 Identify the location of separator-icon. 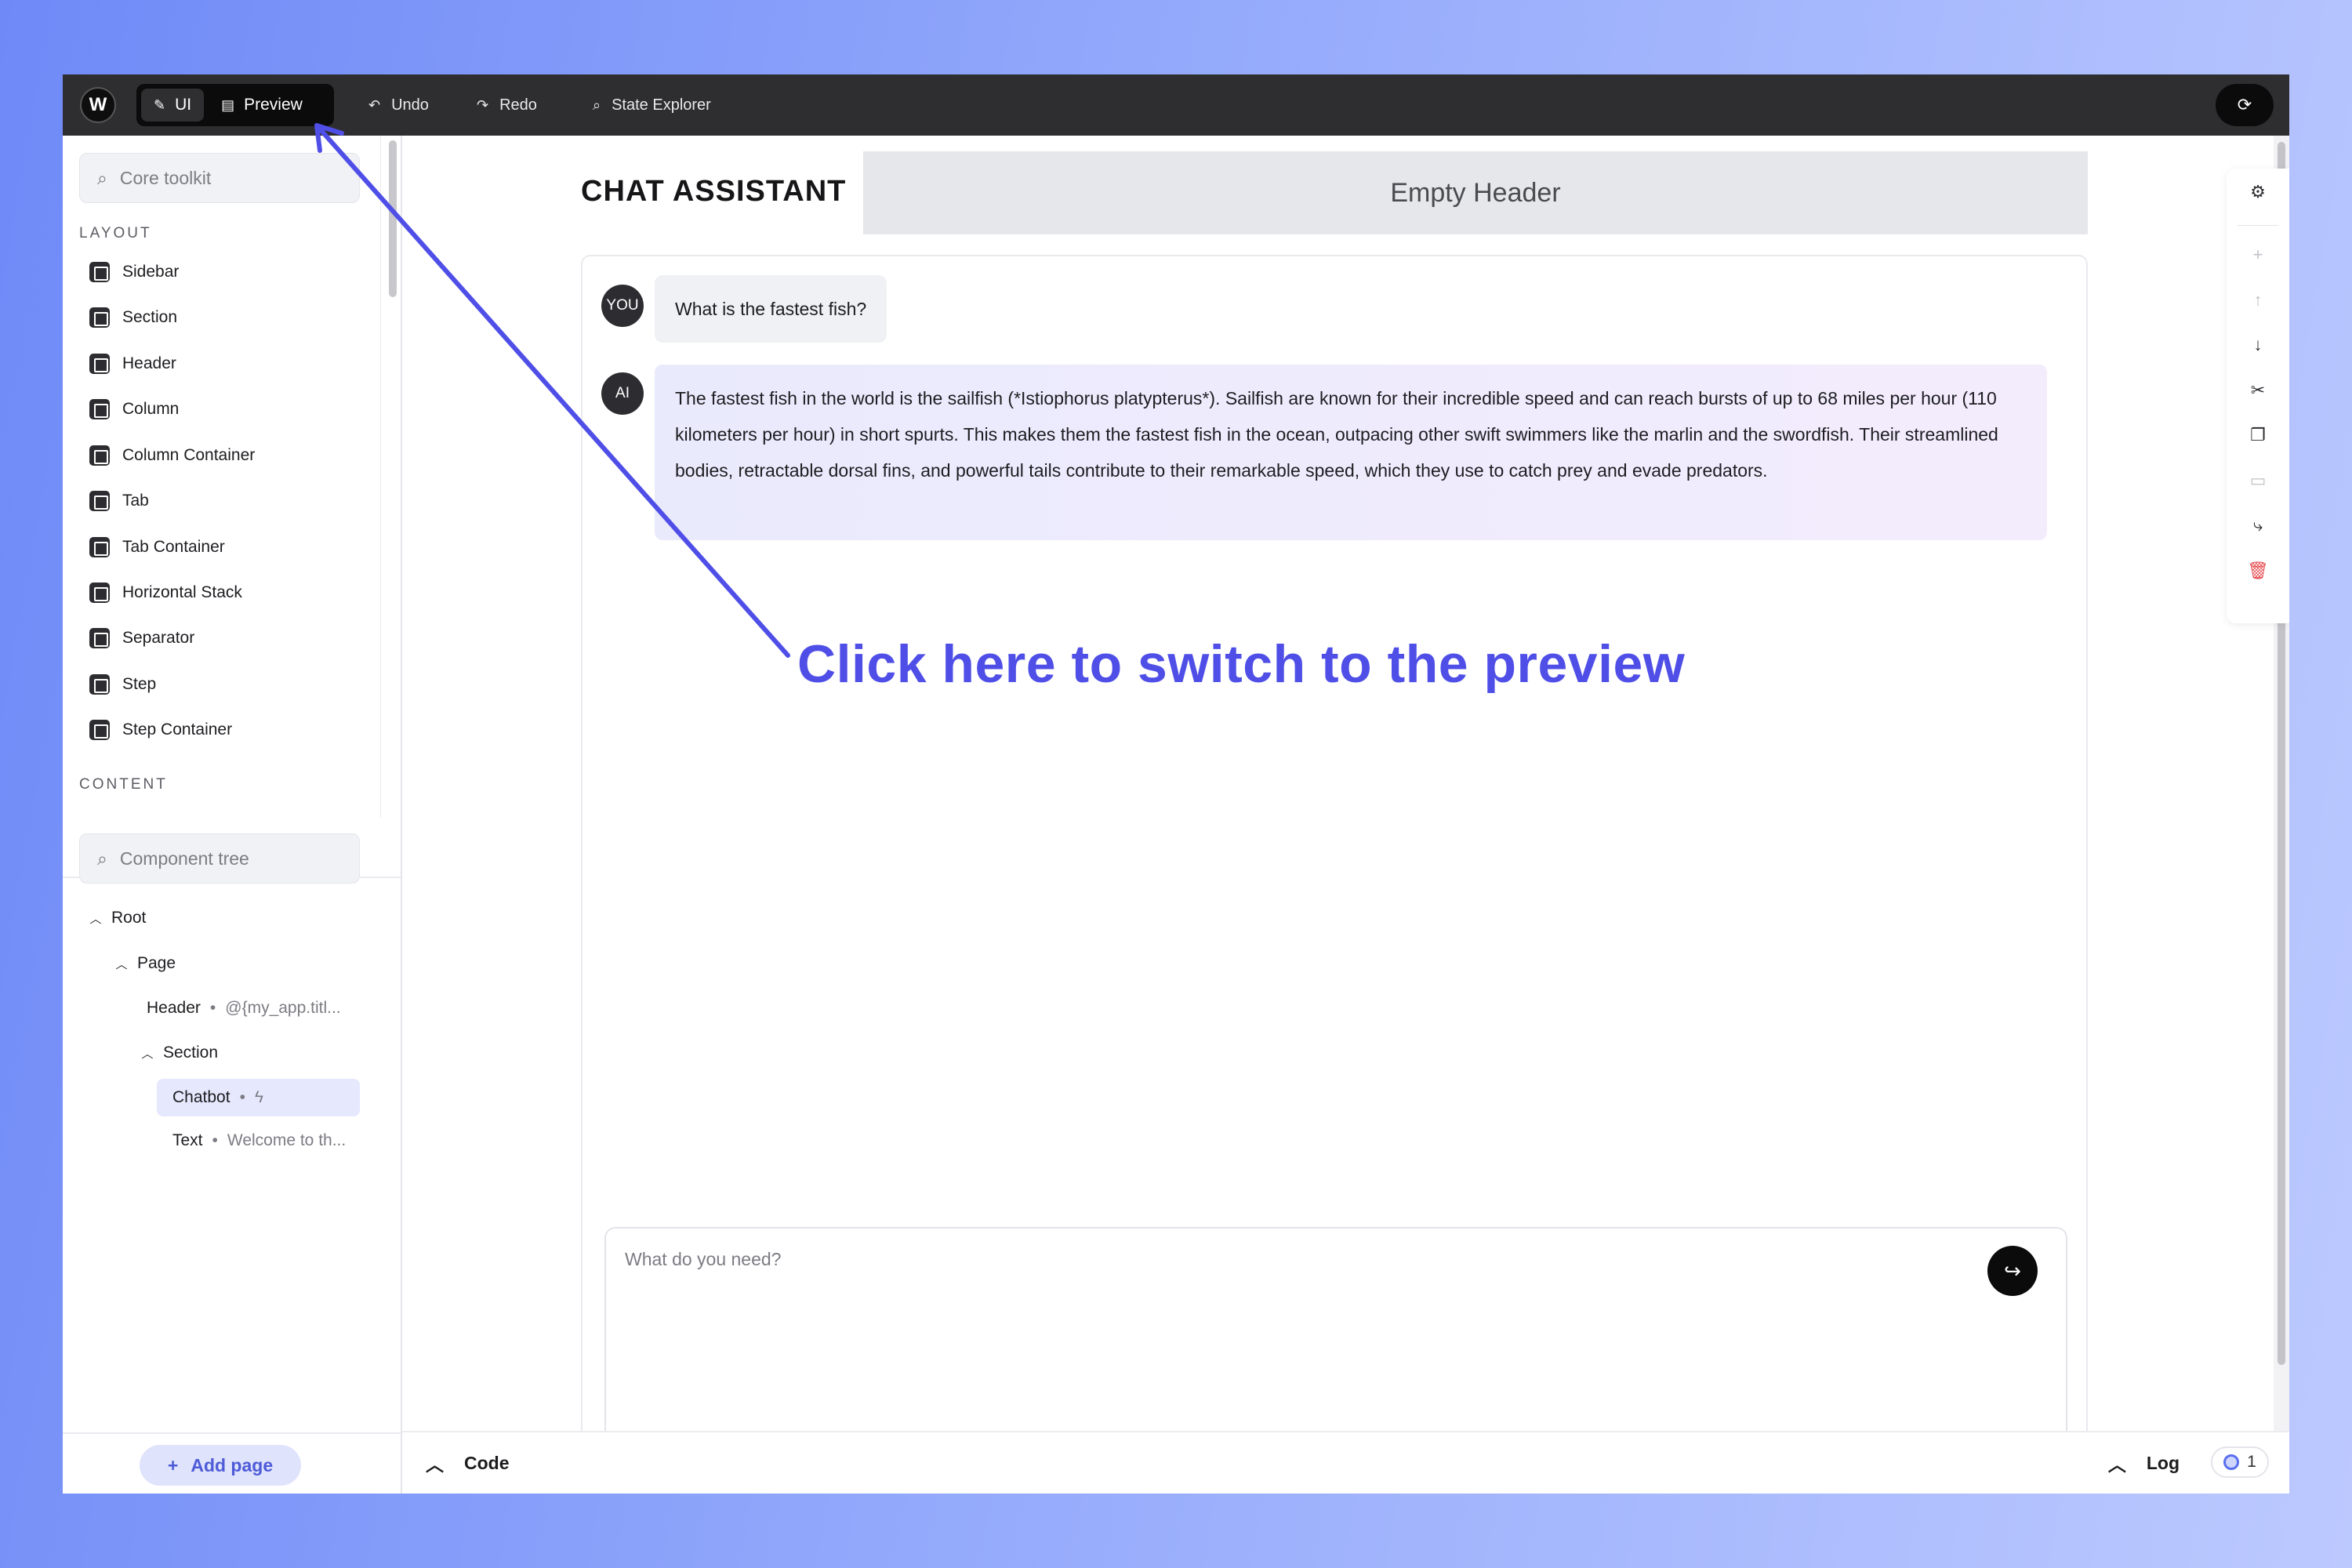
(99, 638).